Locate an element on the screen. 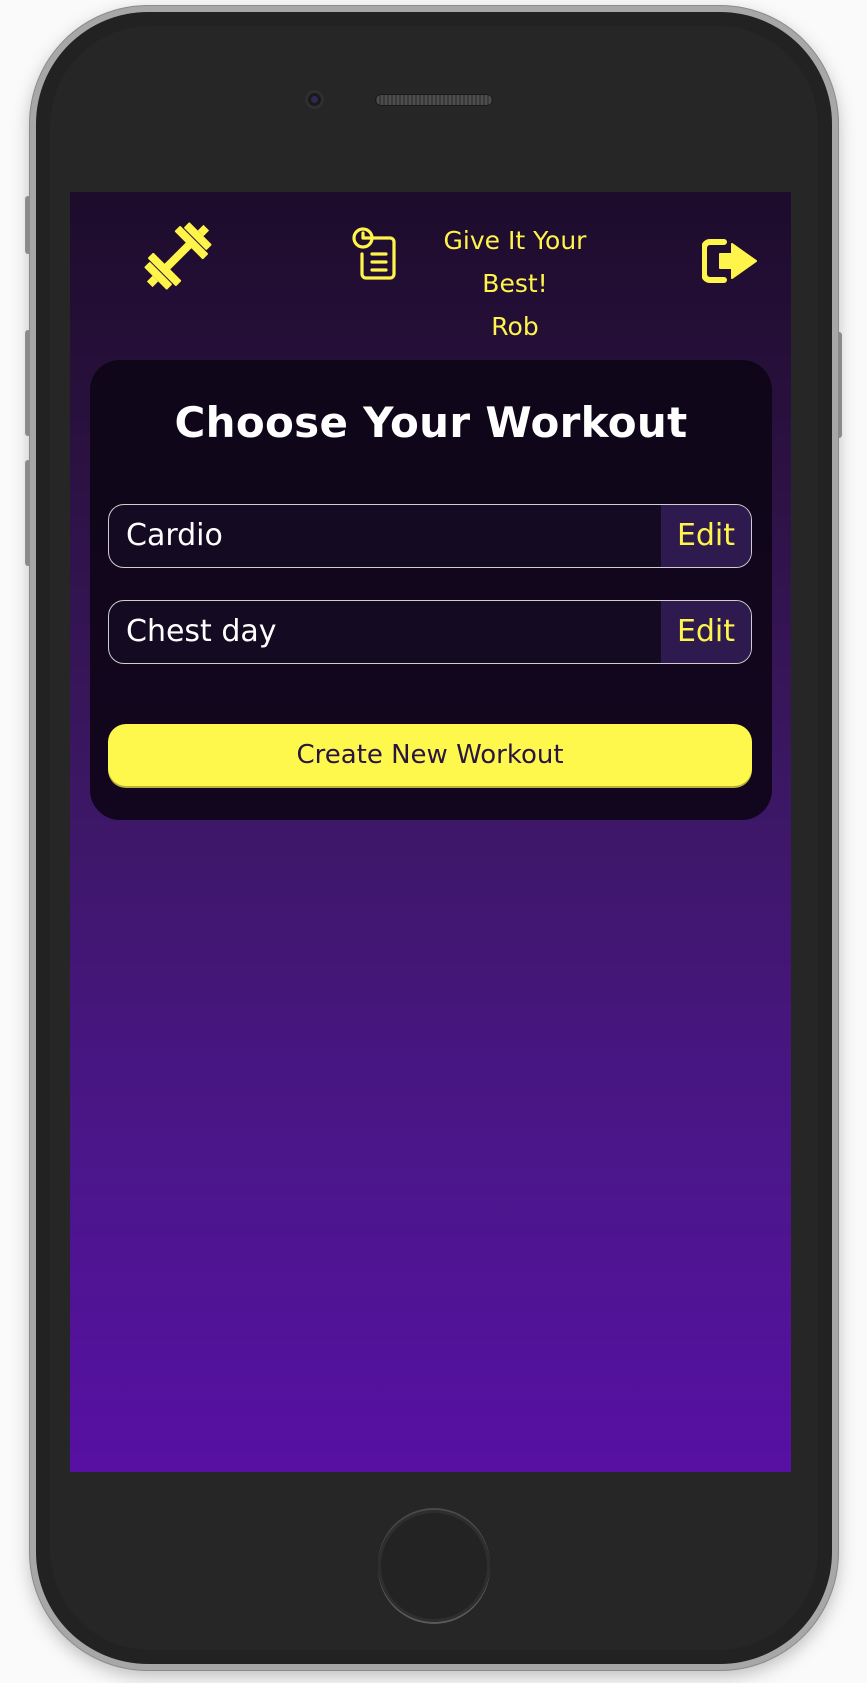 The image size is (867, 1683). greeting-text: Give It Your Best! Rob is located at coordinates (515, 283).